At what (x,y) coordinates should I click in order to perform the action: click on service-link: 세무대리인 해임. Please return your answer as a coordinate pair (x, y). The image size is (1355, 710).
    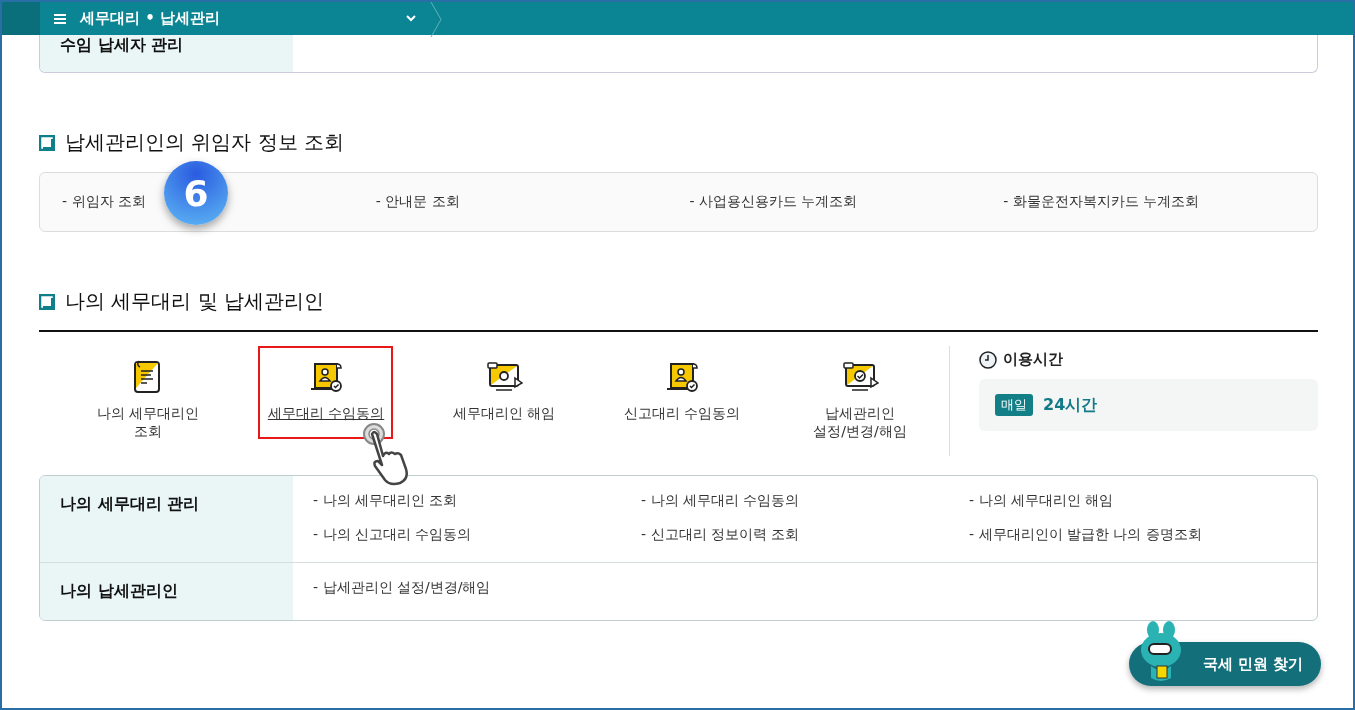
    Looking at the image, I should click on (504, 413).